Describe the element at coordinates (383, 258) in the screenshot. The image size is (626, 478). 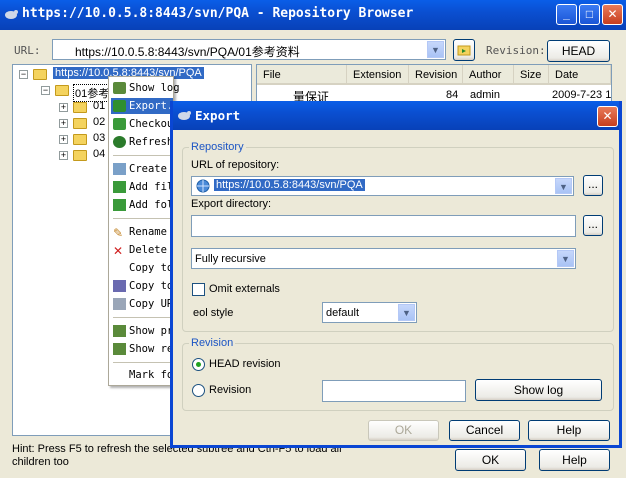
I see `depth-select: Fully recursive ▼` at that location.